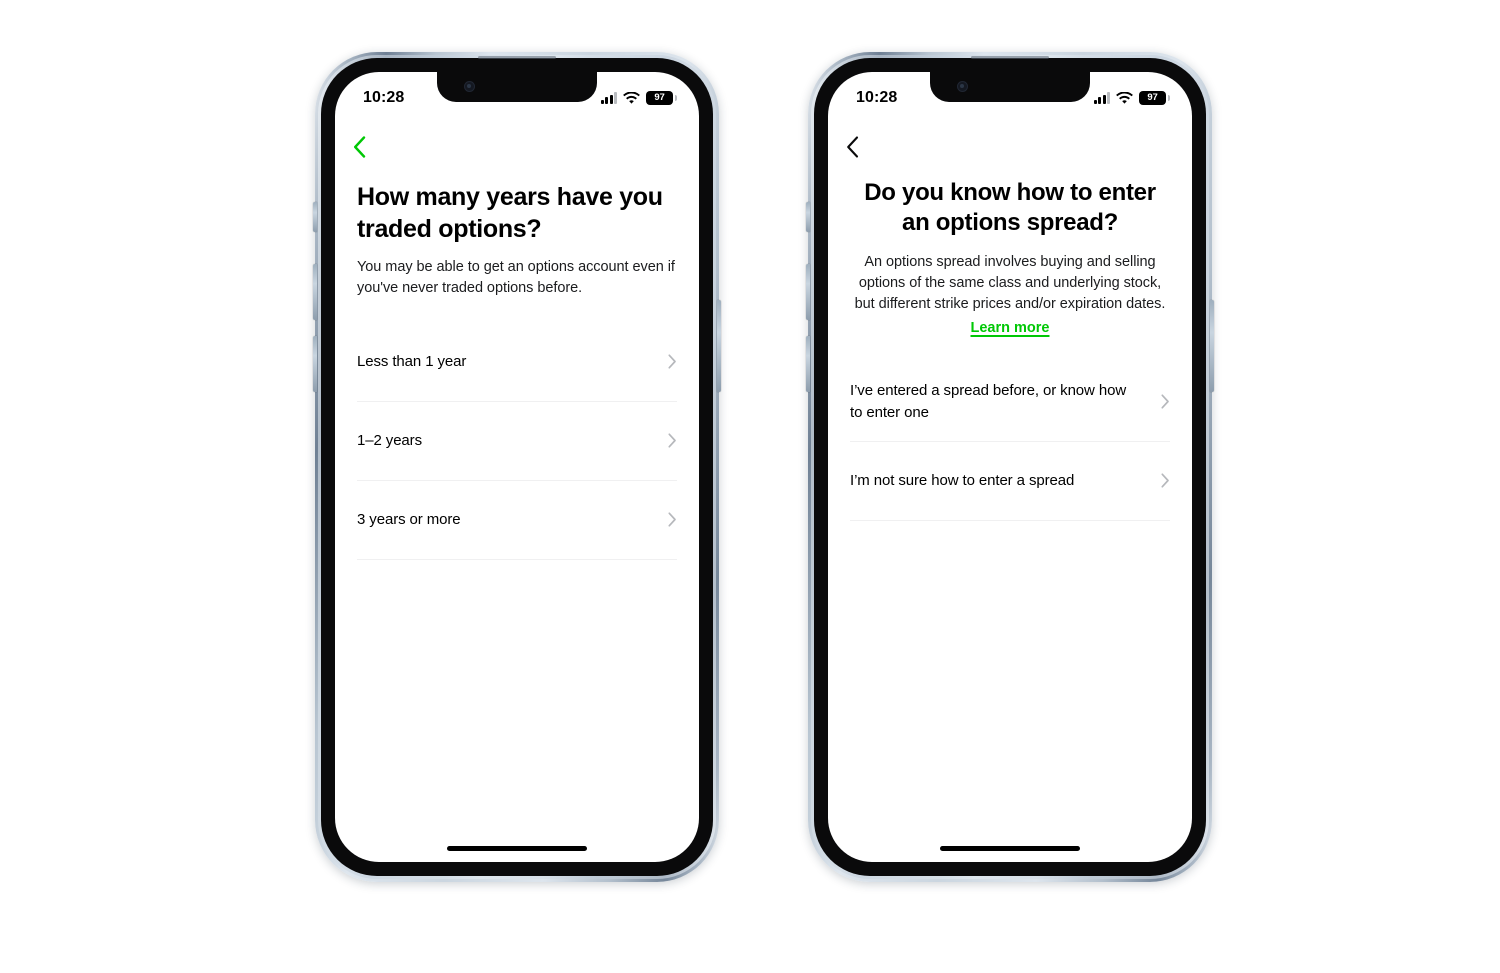 The image size is (1500, 973). What do you see at coordinates (517, 520) in the screenshot?
I see `list-item: 3 years or more` at bounding box center [517, 520].